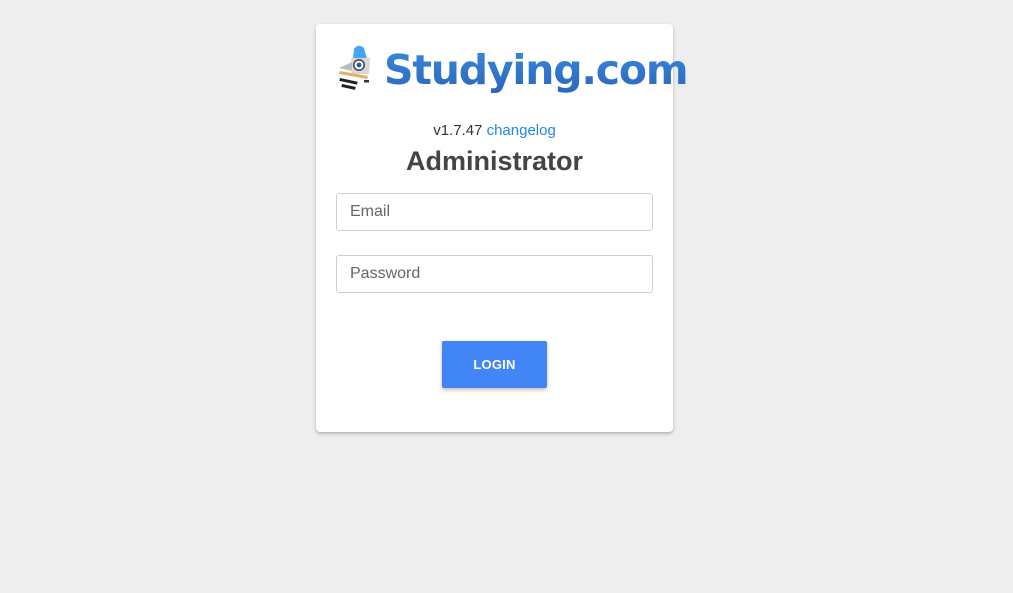 Image resolution: width=1013 pixels, height=593 pixels. I want to click on version-text: v1.7.47, so click(458, 130).